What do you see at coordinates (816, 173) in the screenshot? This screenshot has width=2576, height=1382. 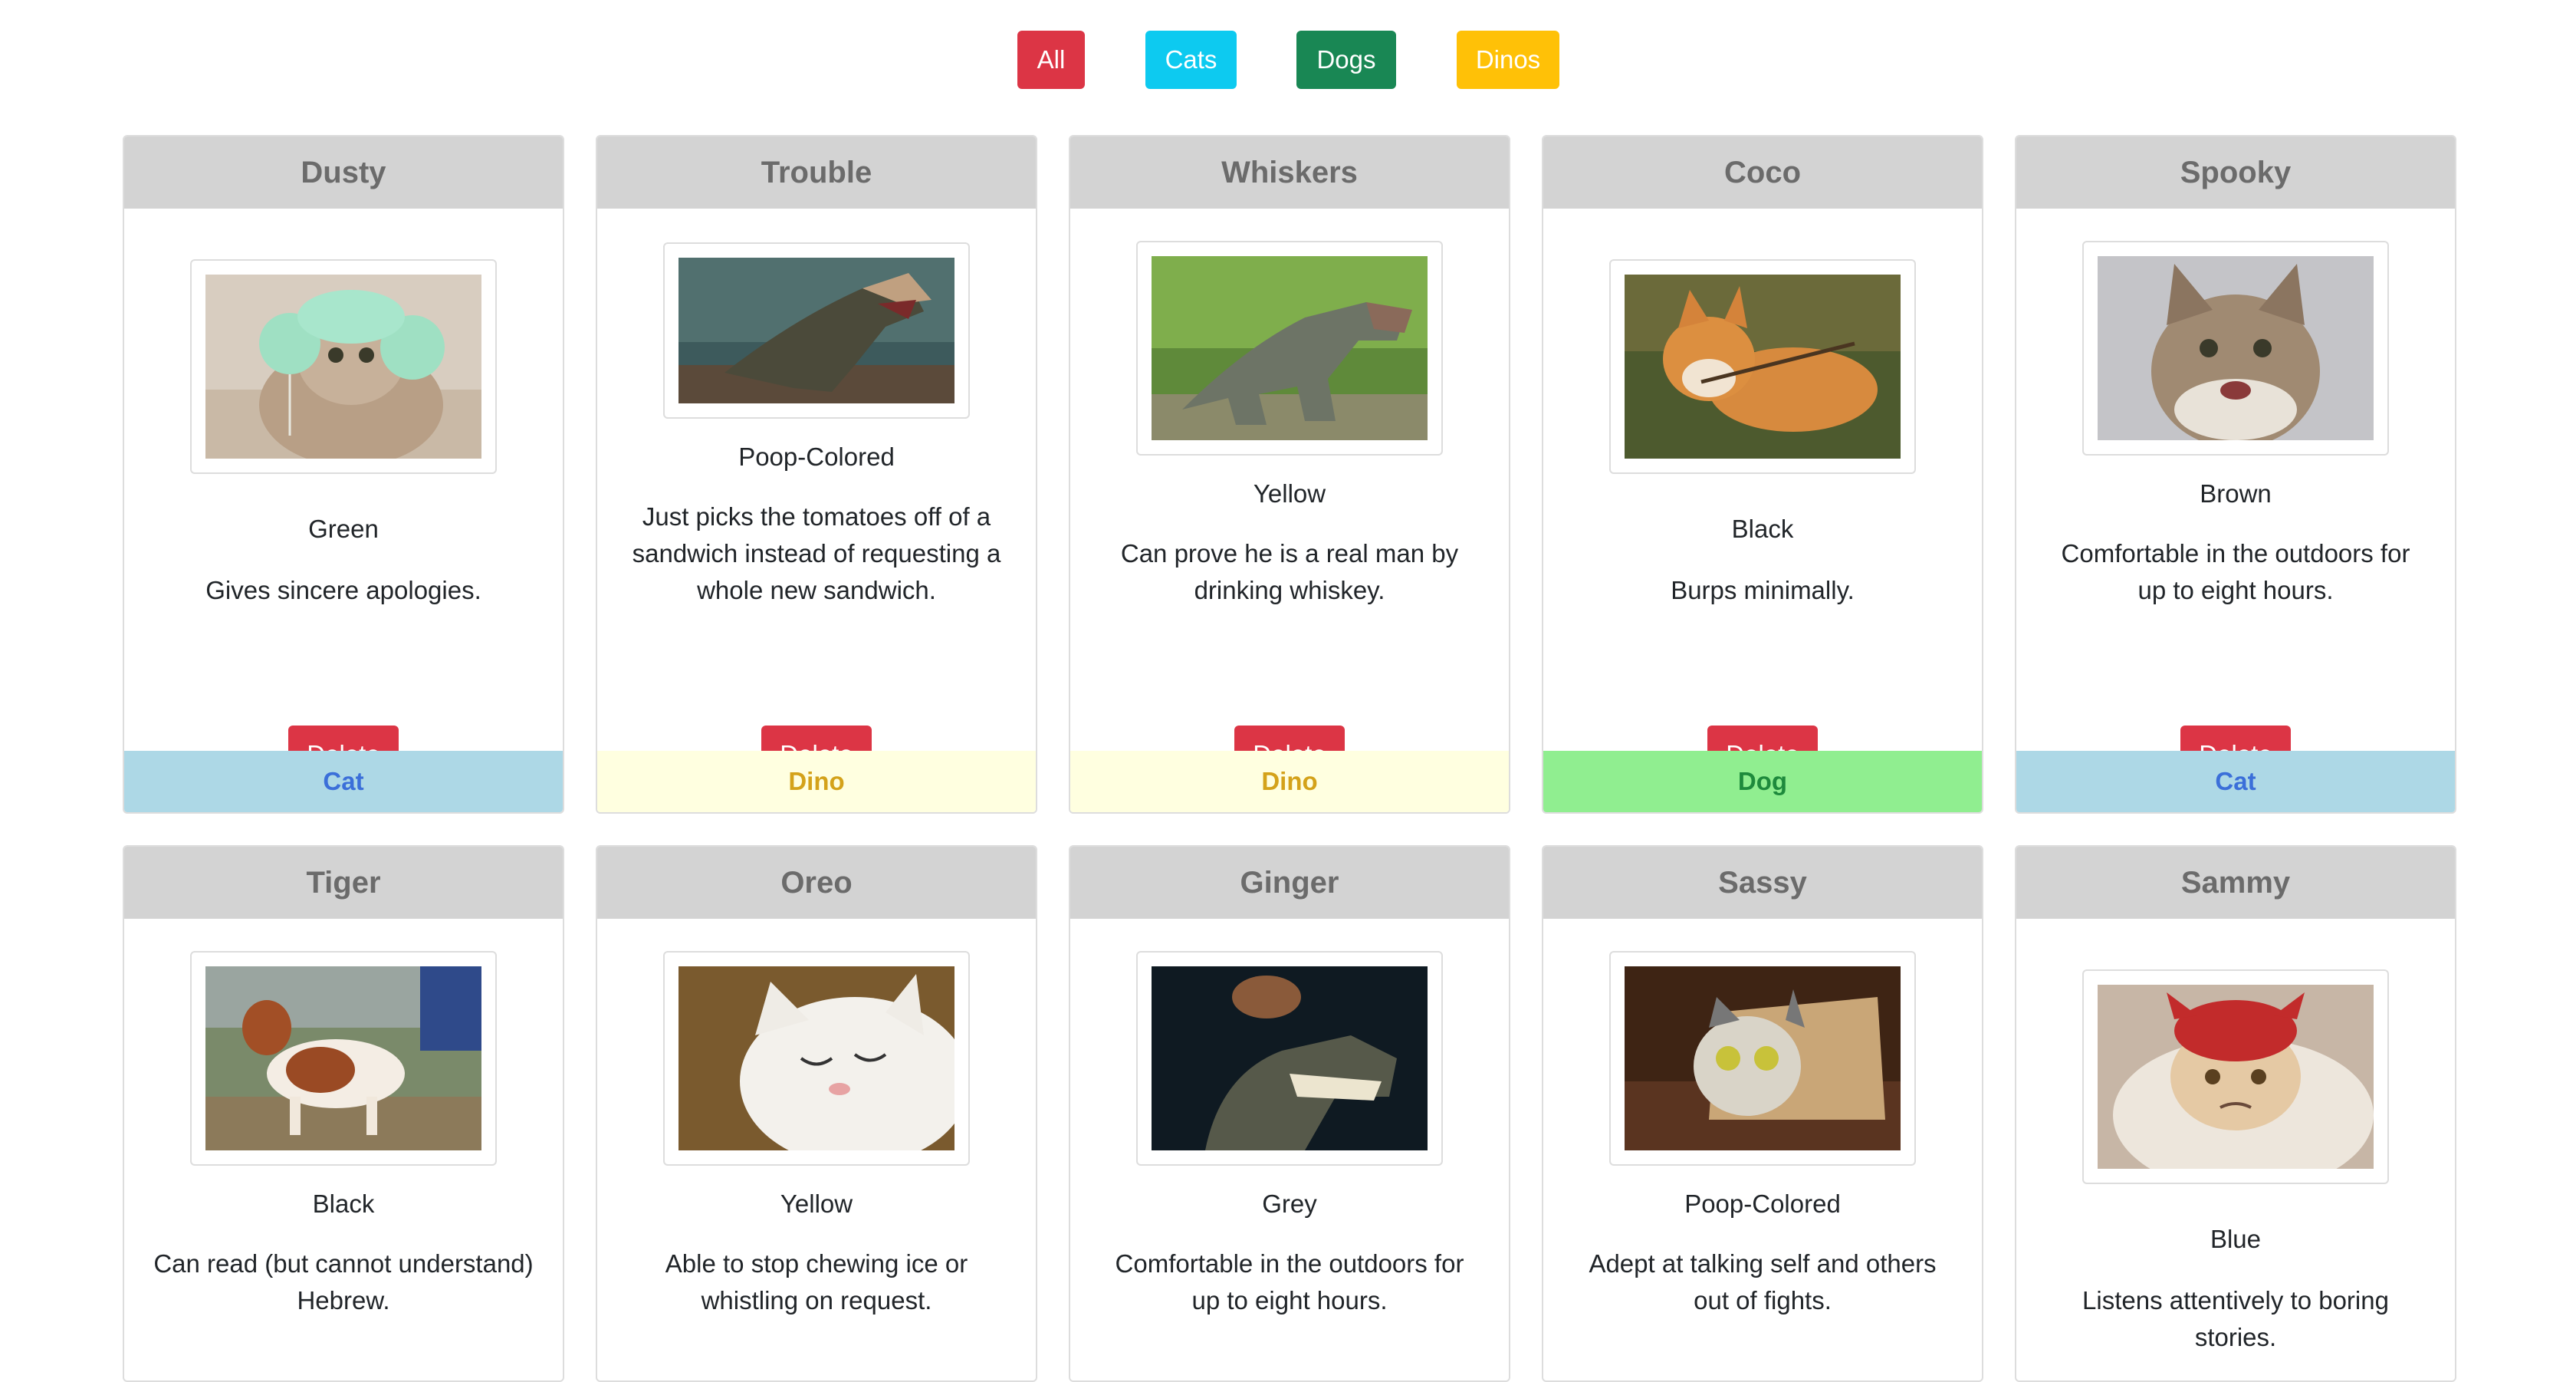 I see `pet-name: Trouble` at bounding box center [816, 173].